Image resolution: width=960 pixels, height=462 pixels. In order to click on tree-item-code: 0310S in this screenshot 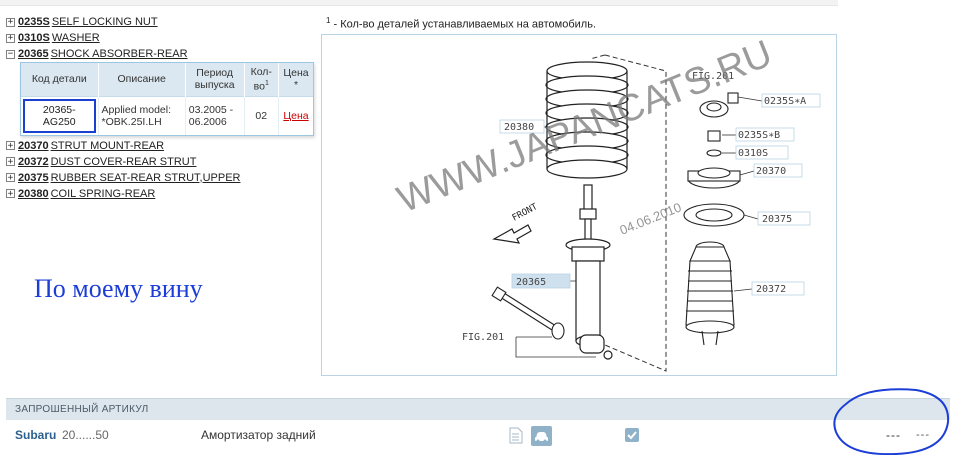, I will do `click(34, 38)`.